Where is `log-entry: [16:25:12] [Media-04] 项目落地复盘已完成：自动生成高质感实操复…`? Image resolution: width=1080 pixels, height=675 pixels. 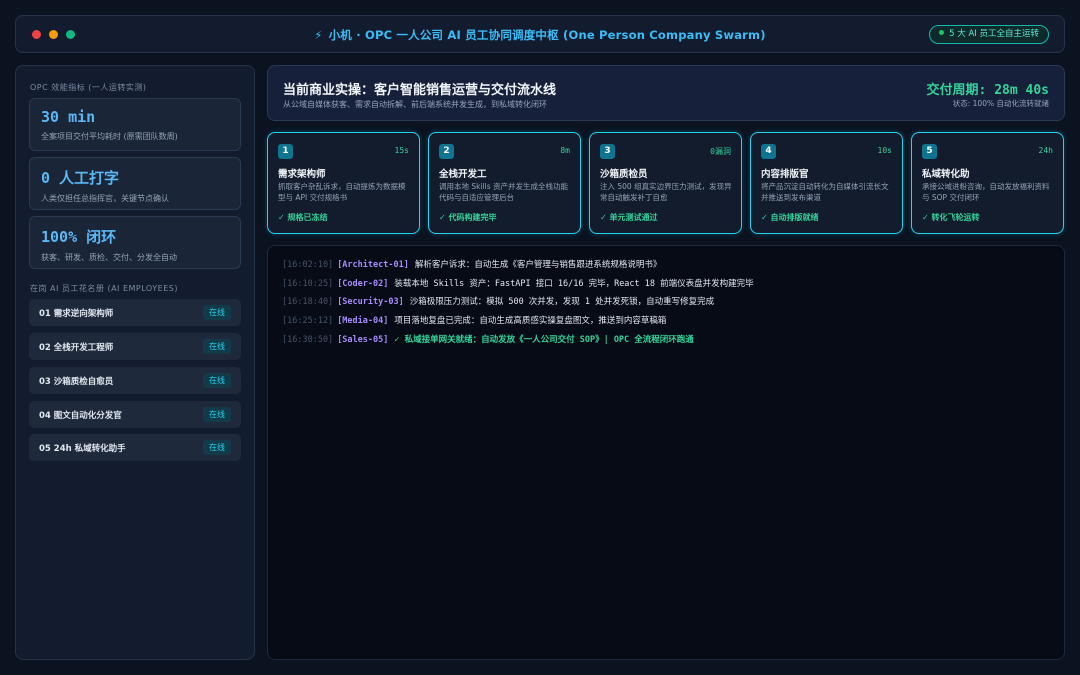 log-entry: [16:25:12] [Media-04] 项目落地复盘已完成：自动生成高质感实操复… is located at coordinates (474, 320).